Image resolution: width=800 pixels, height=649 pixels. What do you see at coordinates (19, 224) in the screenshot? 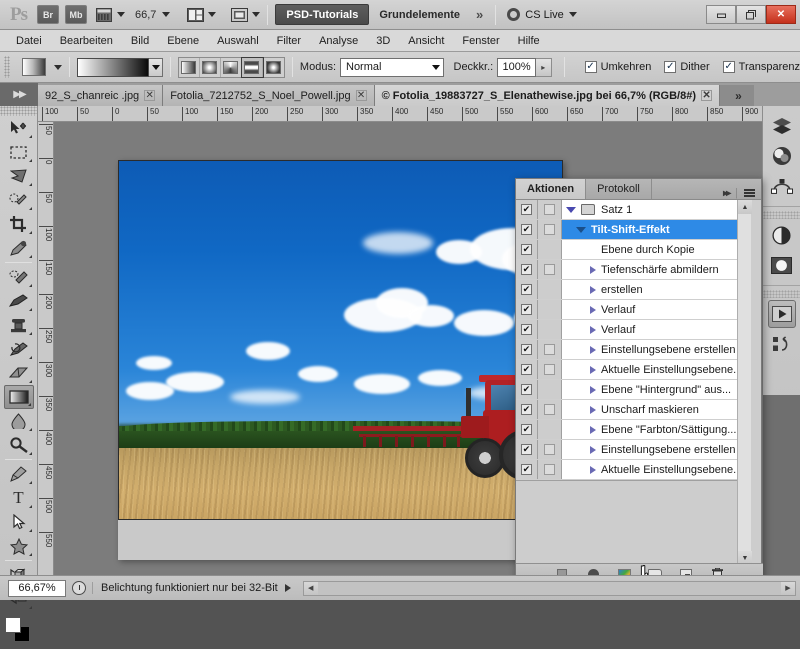
I see `crop-tool` at bounding box center [19, 224].